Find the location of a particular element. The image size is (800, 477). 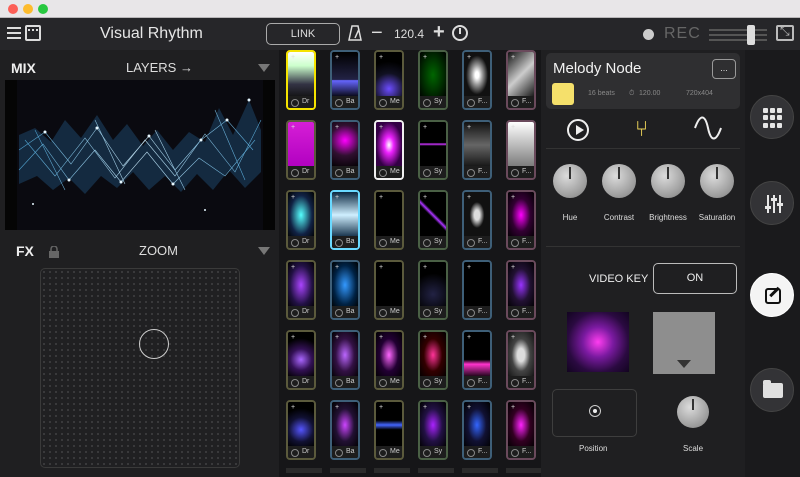

app-title: Visual Rhythm is located at coordinates (151, 33).